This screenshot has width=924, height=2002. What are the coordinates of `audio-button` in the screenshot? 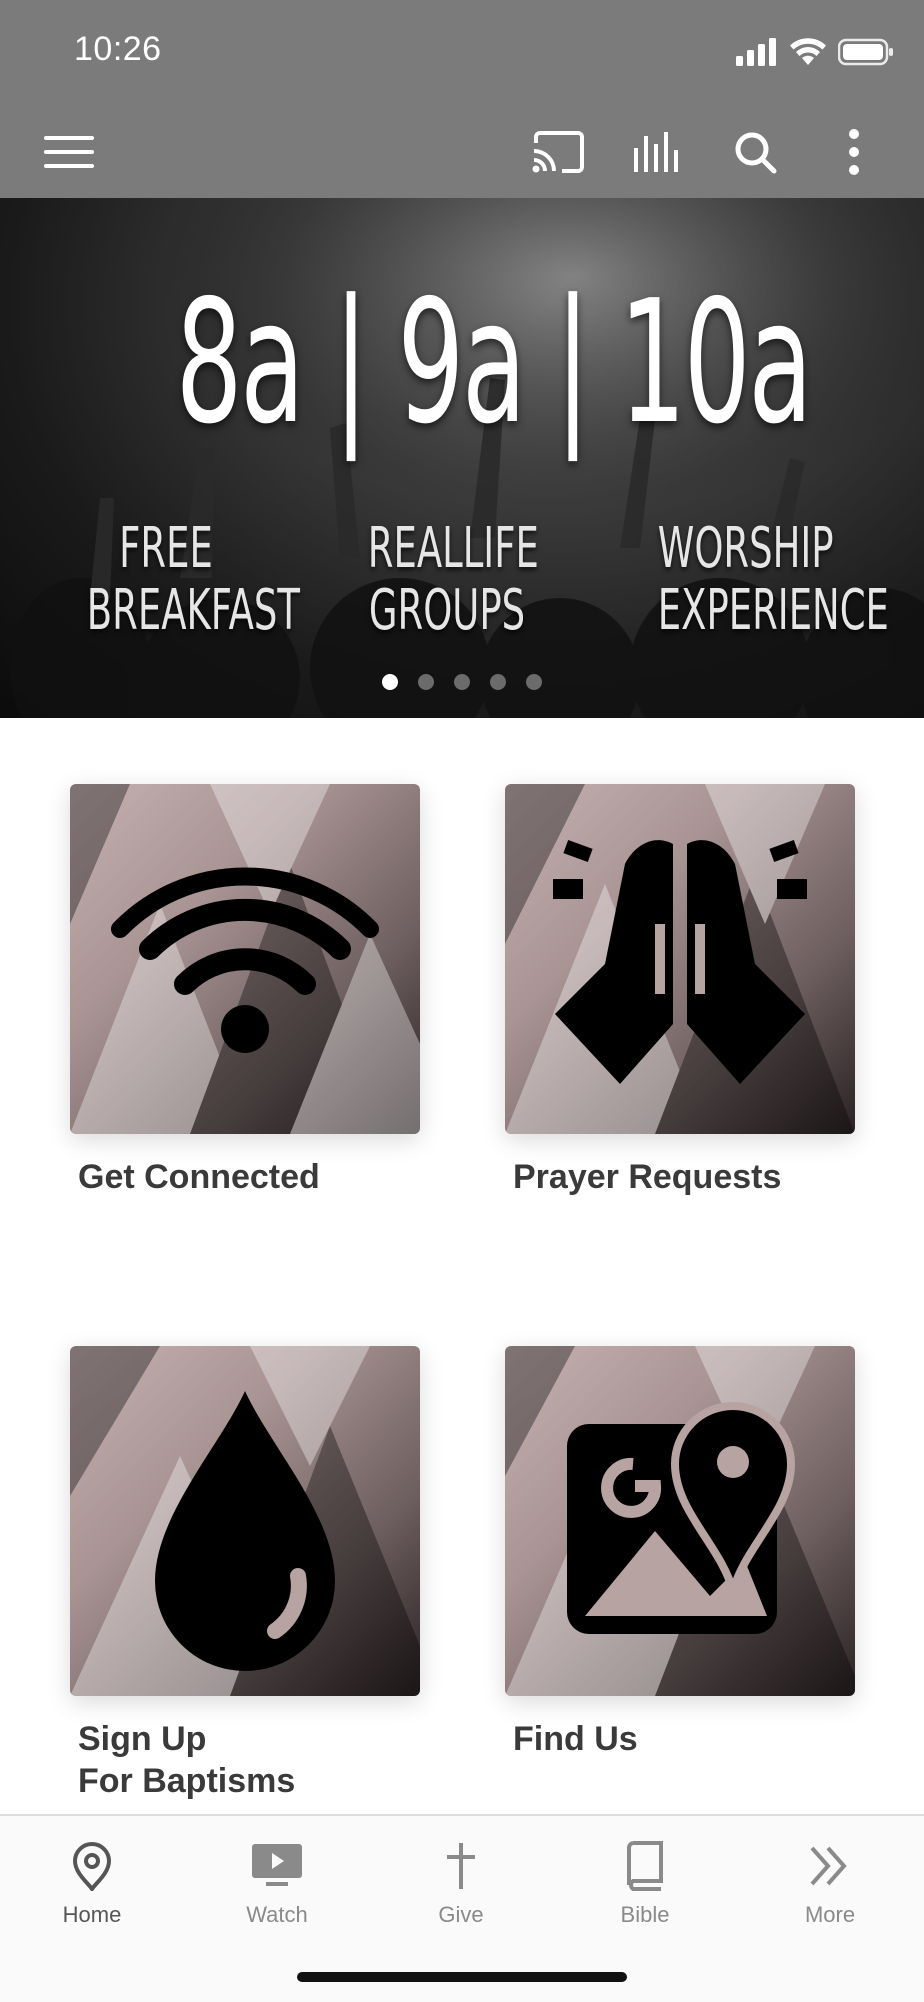 It's located at (658, 152).